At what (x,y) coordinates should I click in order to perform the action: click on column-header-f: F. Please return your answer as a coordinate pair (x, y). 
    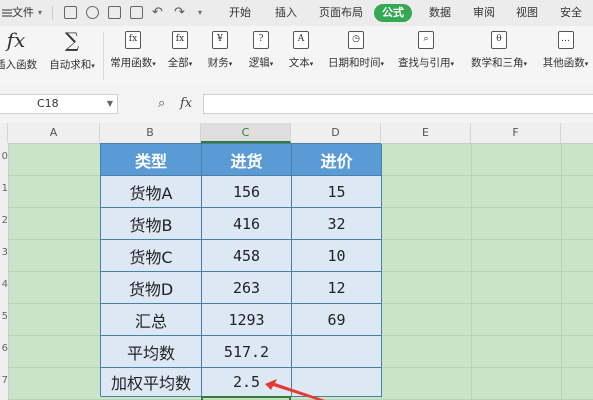
    Looking at the image, I should click on (516, 133).